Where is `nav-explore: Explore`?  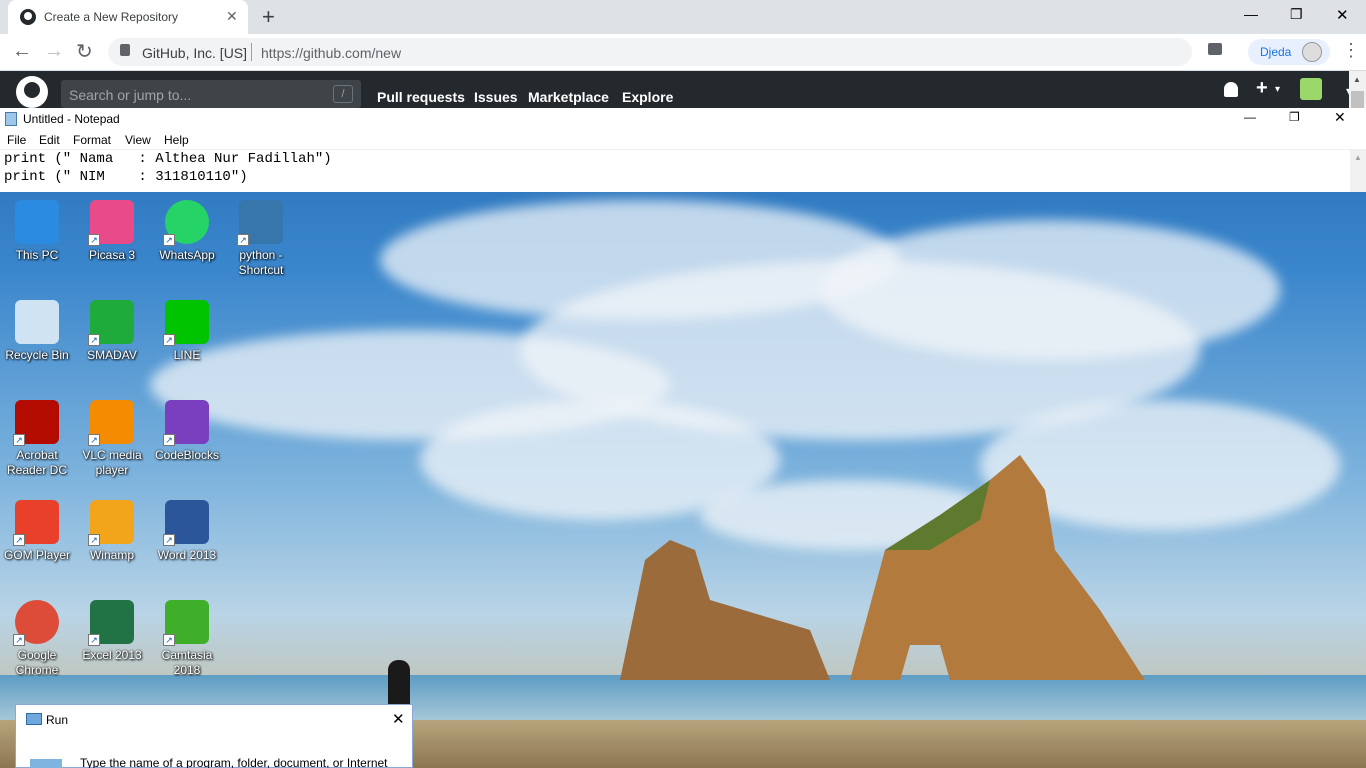
nav-explore: Explore is located at coordinates (647, 97).